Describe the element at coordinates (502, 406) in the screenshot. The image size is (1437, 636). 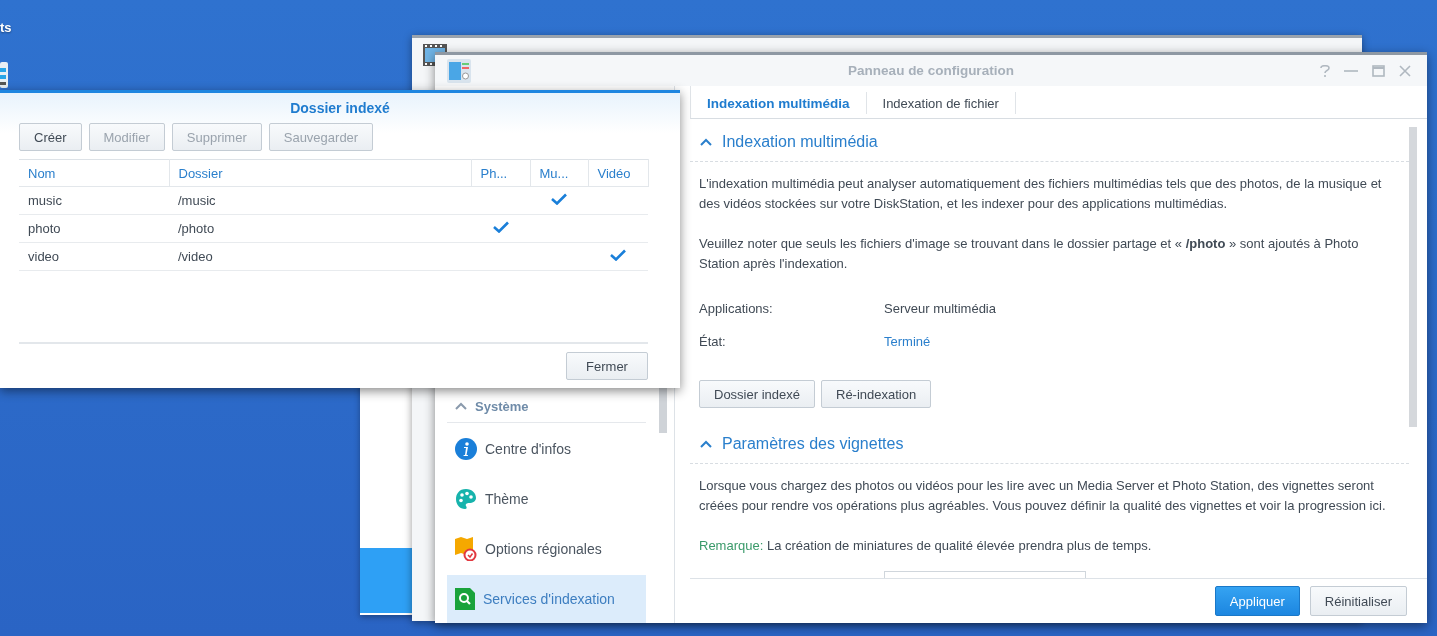
I see `group-label: Système` at that location.